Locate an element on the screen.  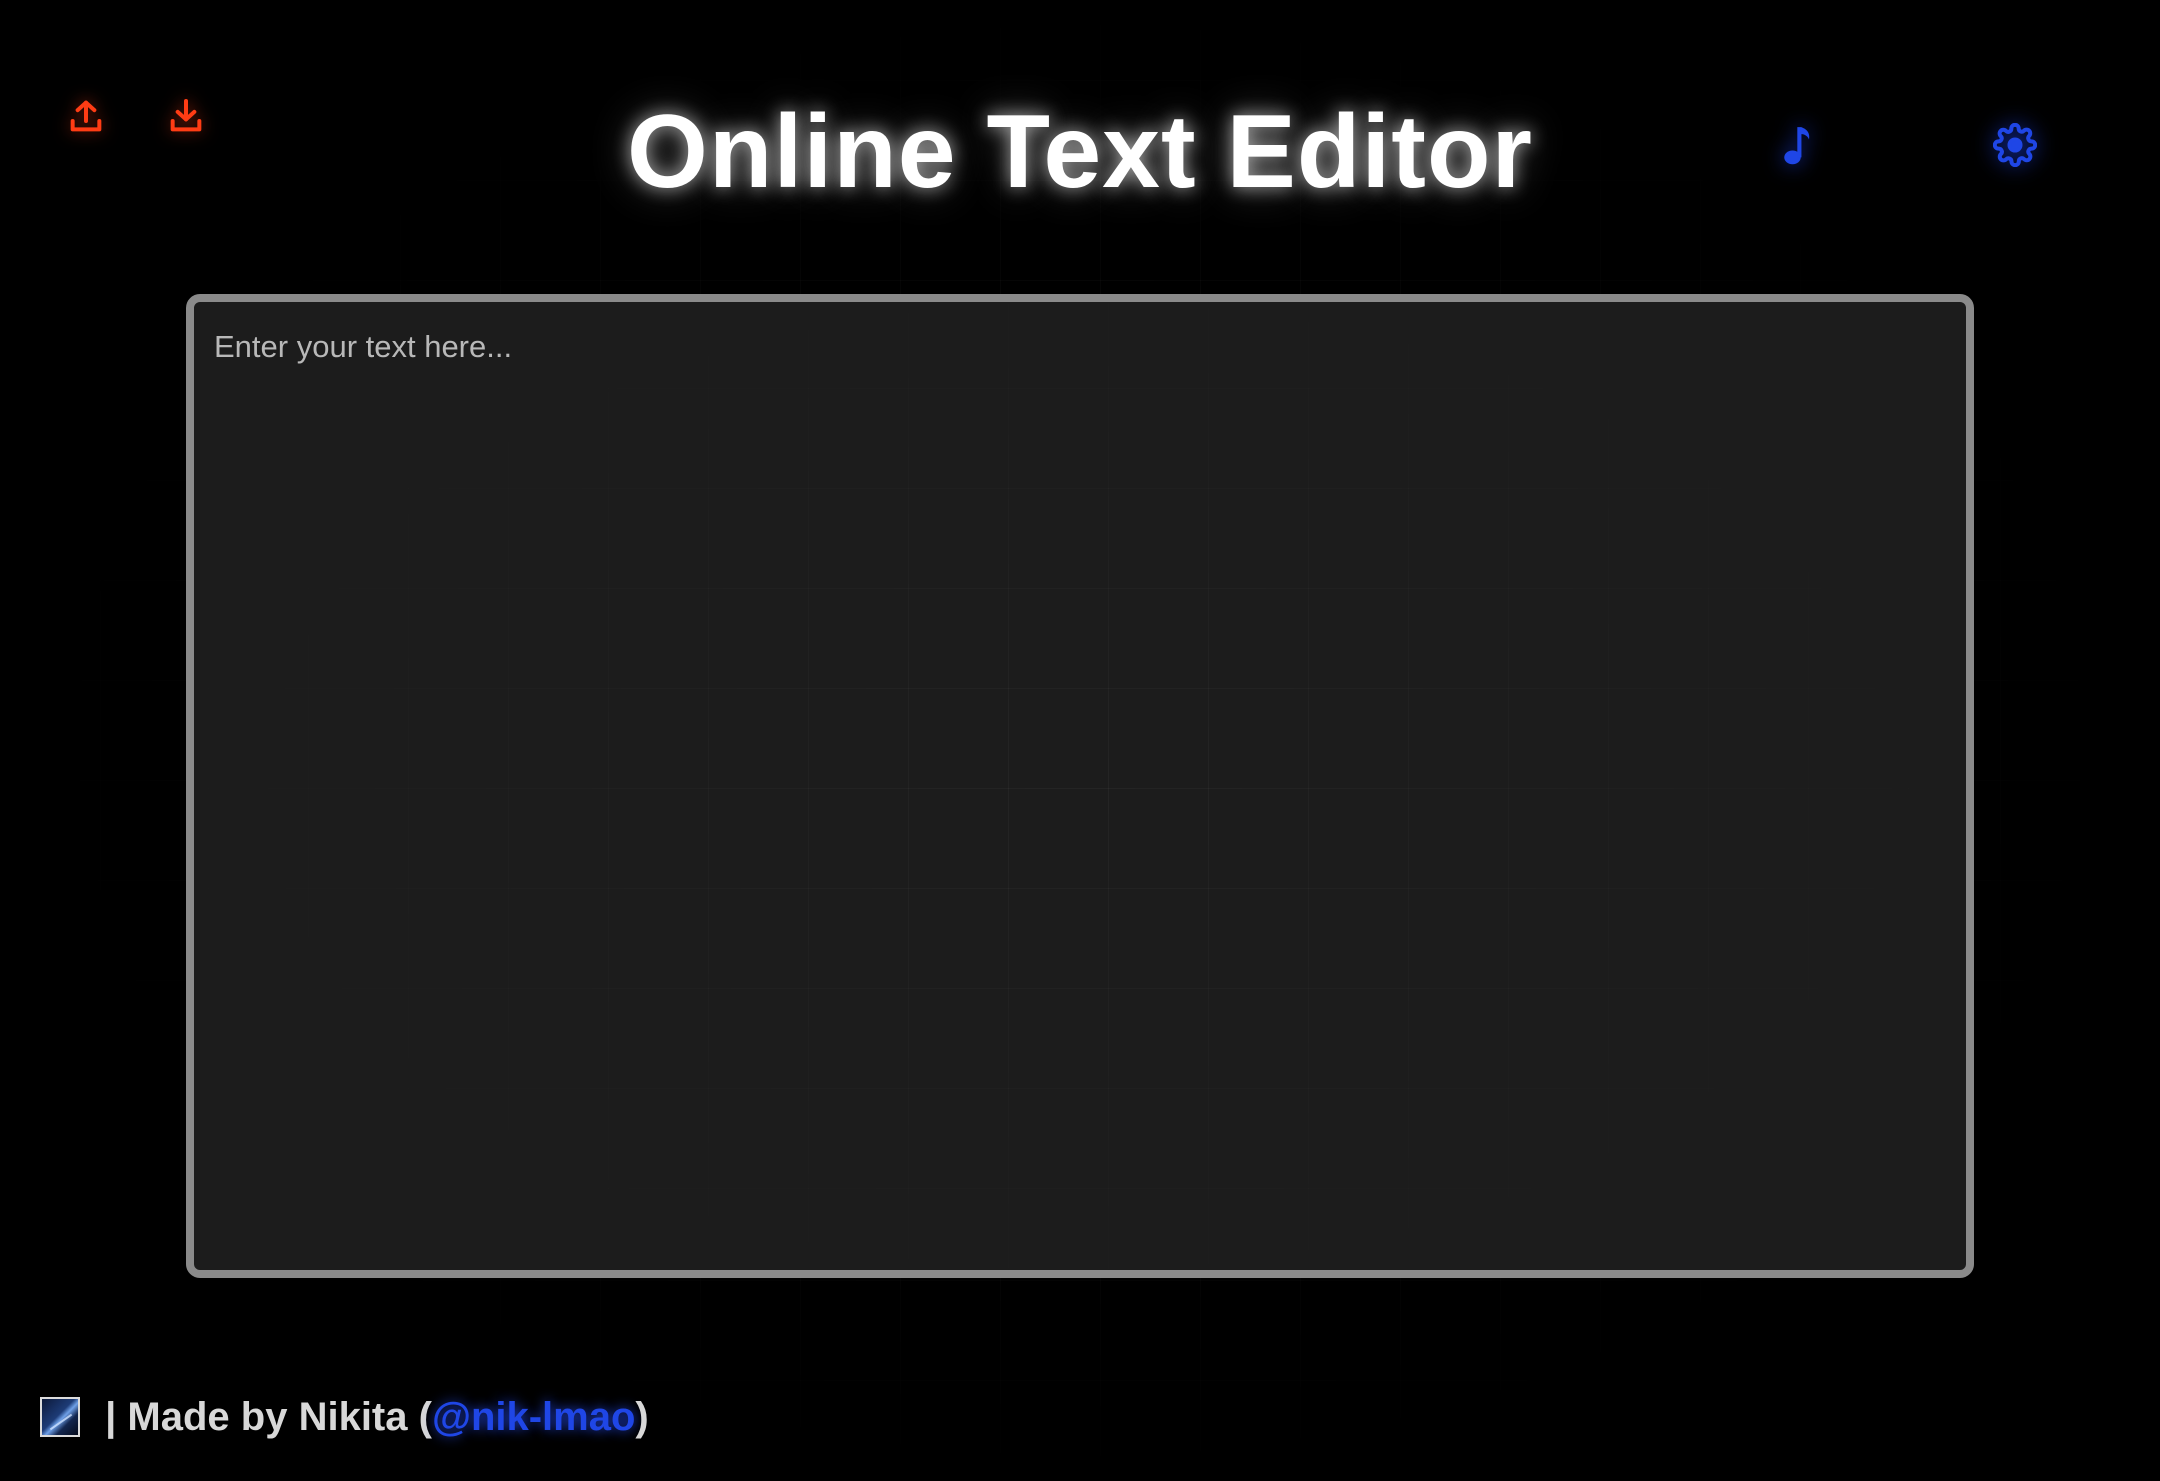
music-toggle-button is located at coordinates (1798, 145).